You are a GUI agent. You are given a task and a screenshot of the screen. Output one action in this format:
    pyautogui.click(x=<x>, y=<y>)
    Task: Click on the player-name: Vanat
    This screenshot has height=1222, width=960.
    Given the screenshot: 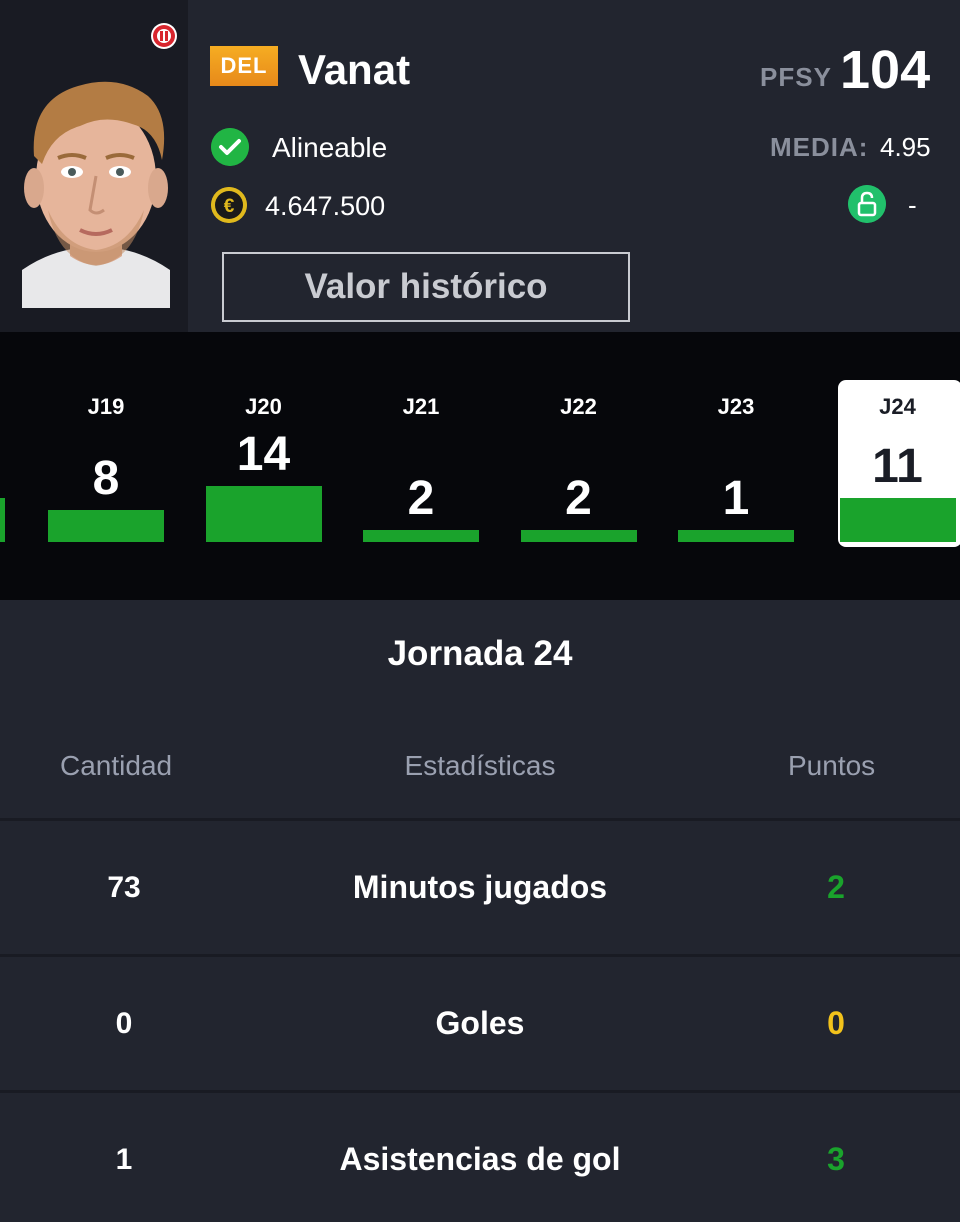 What is the action you would take?
    pyautogui.click(x=354, y=70)
    